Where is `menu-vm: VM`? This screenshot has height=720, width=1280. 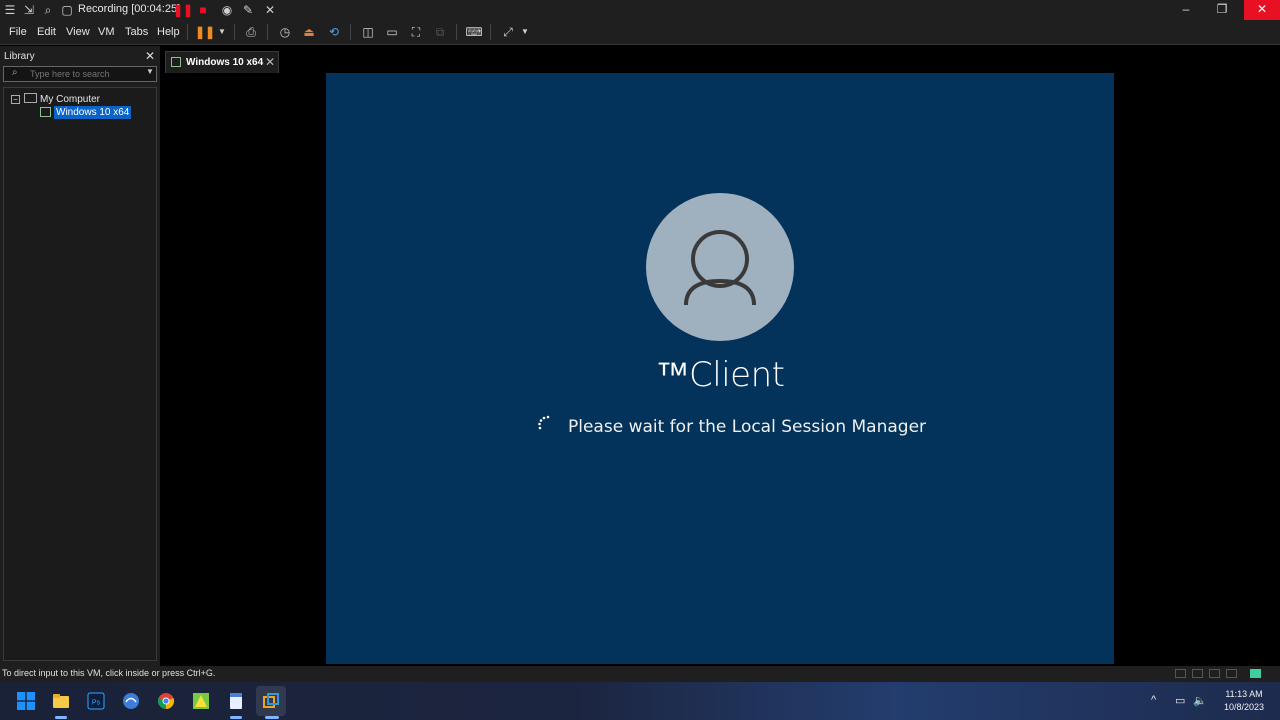
menu-vm: VM is located at coordinates (106, 32).